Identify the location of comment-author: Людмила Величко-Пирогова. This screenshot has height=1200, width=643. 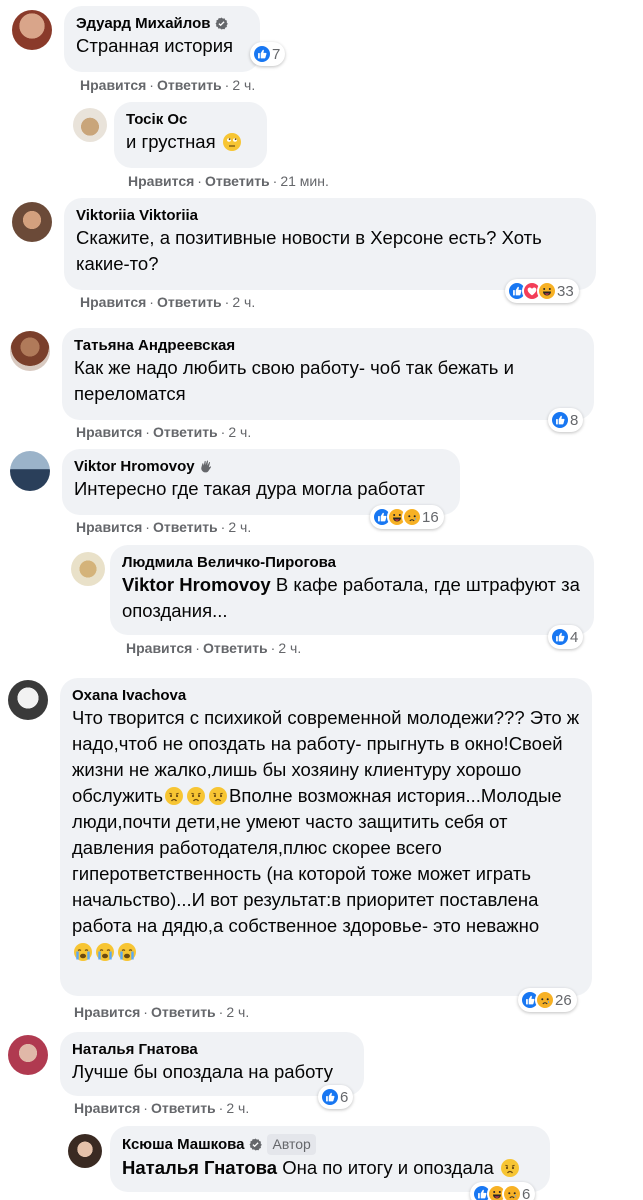
(352, 562).